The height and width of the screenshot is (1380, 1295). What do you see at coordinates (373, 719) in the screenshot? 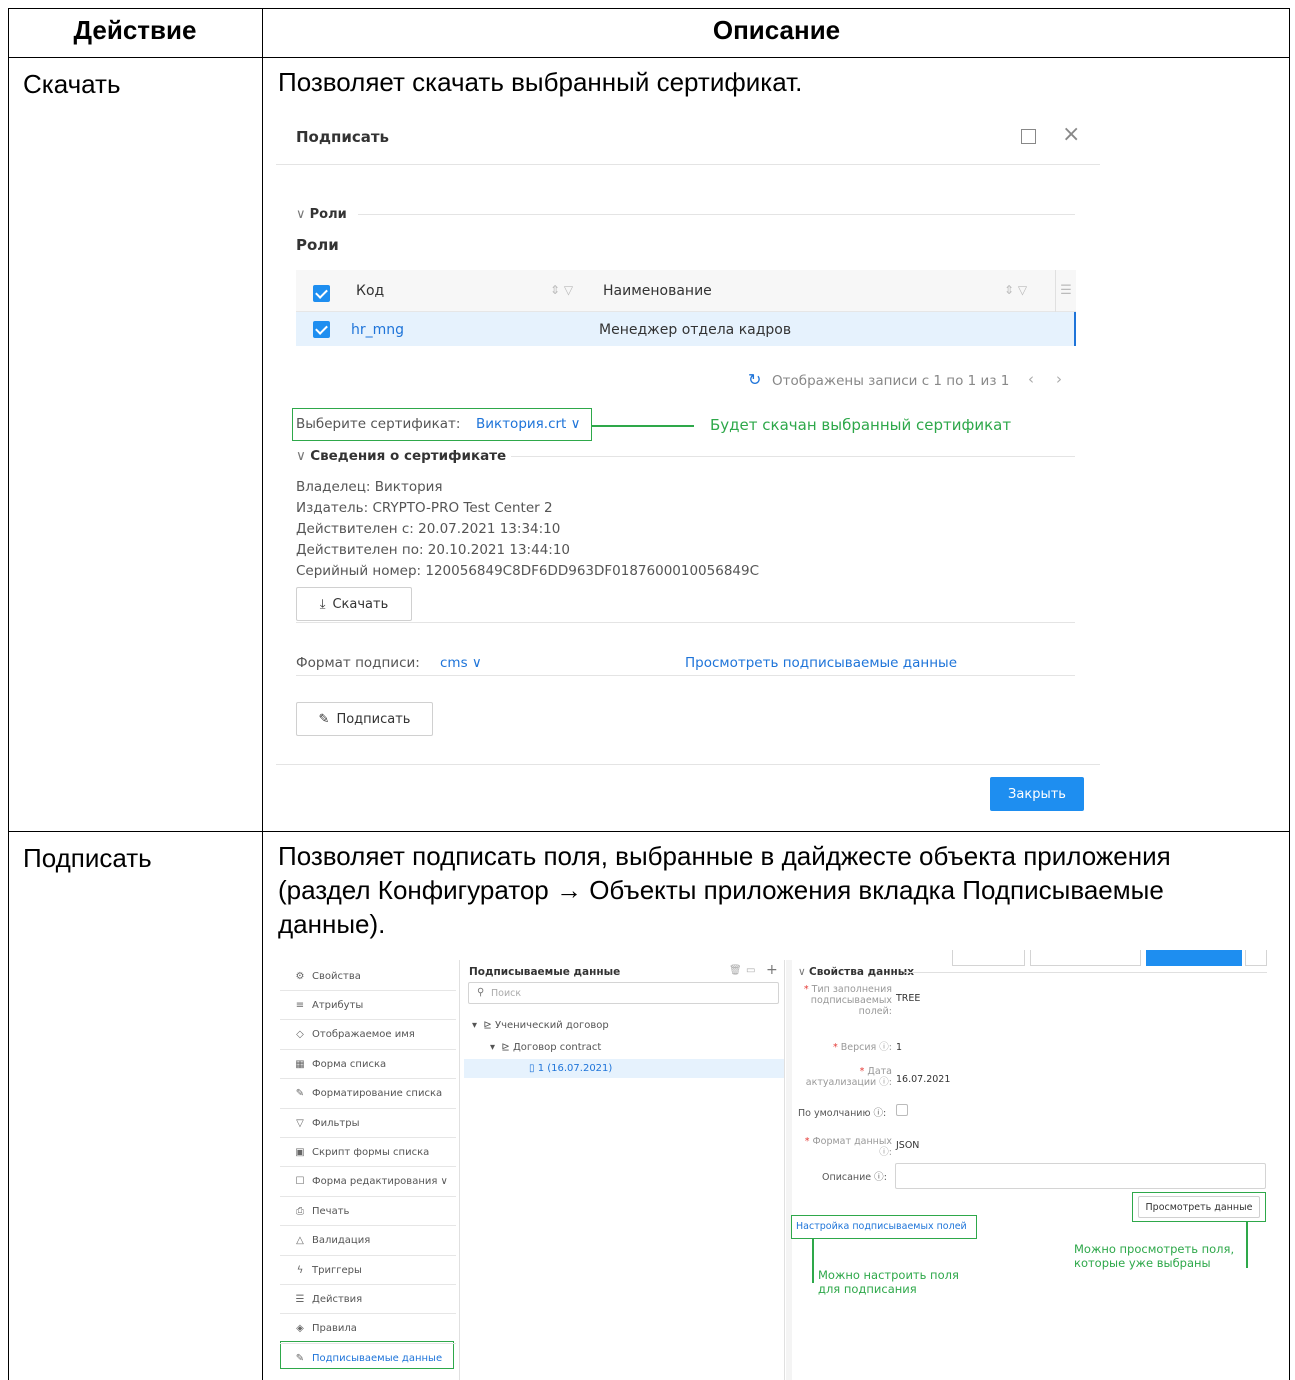
I see `sign-button-label: Подписать` at bounding box center [373, 719].